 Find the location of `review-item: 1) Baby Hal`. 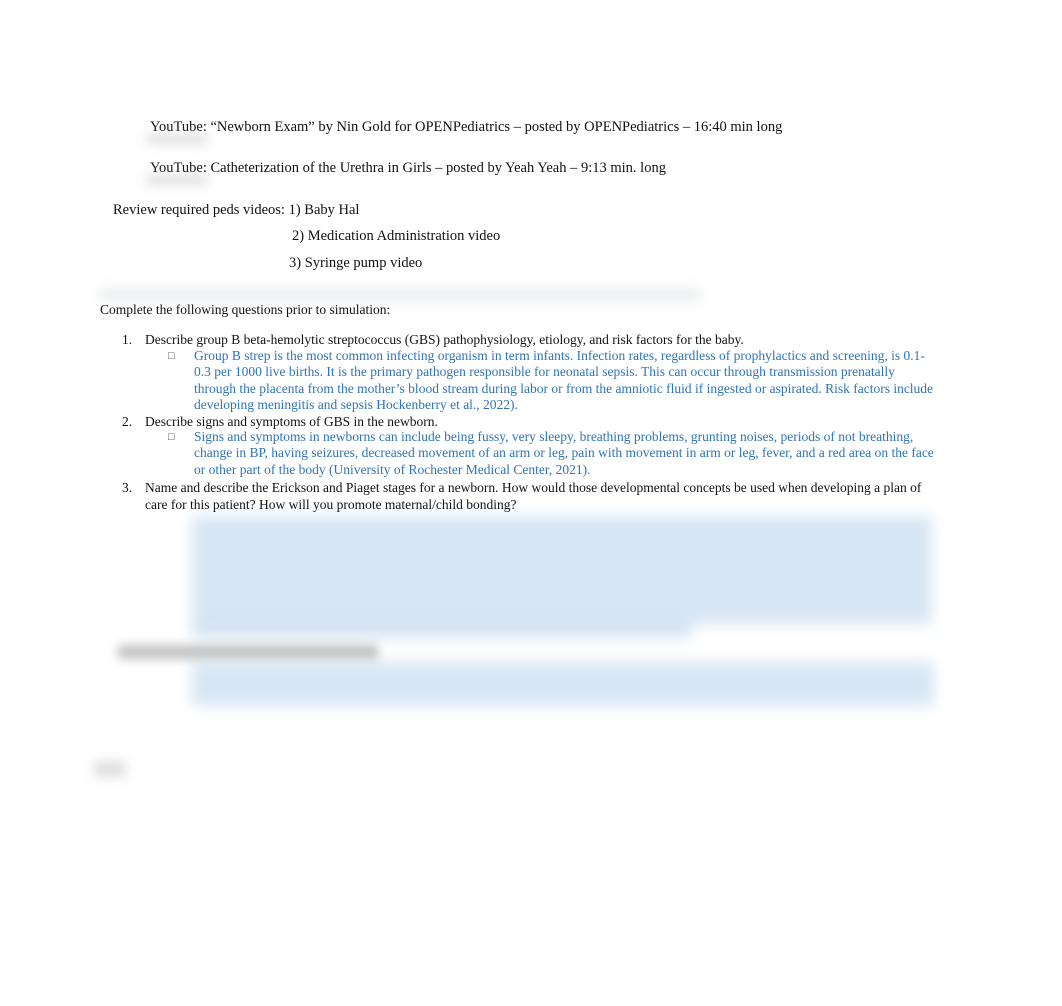

review-item: 1) Baby Hal is located at coordinates (324, 210).